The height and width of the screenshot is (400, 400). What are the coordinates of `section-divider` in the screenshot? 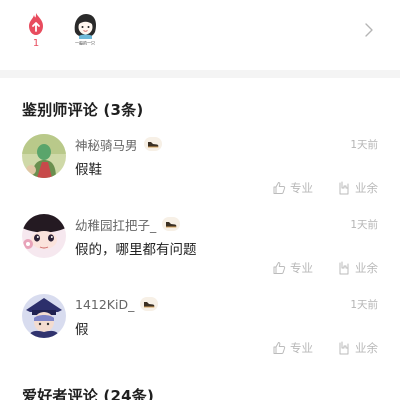 It's located at (200, 74).